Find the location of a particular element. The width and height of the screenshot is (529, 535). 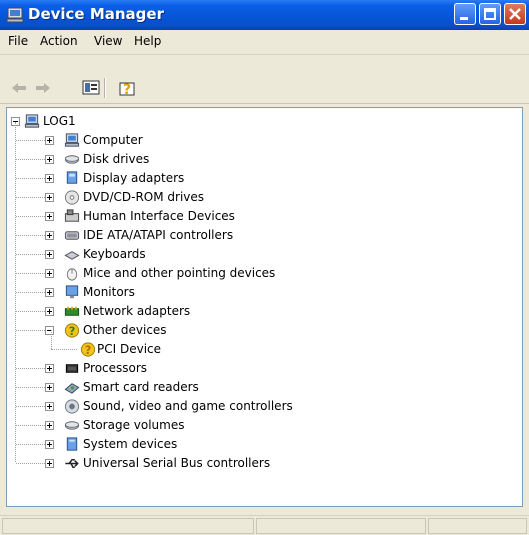

close-button is located at coordinates (515, 14).